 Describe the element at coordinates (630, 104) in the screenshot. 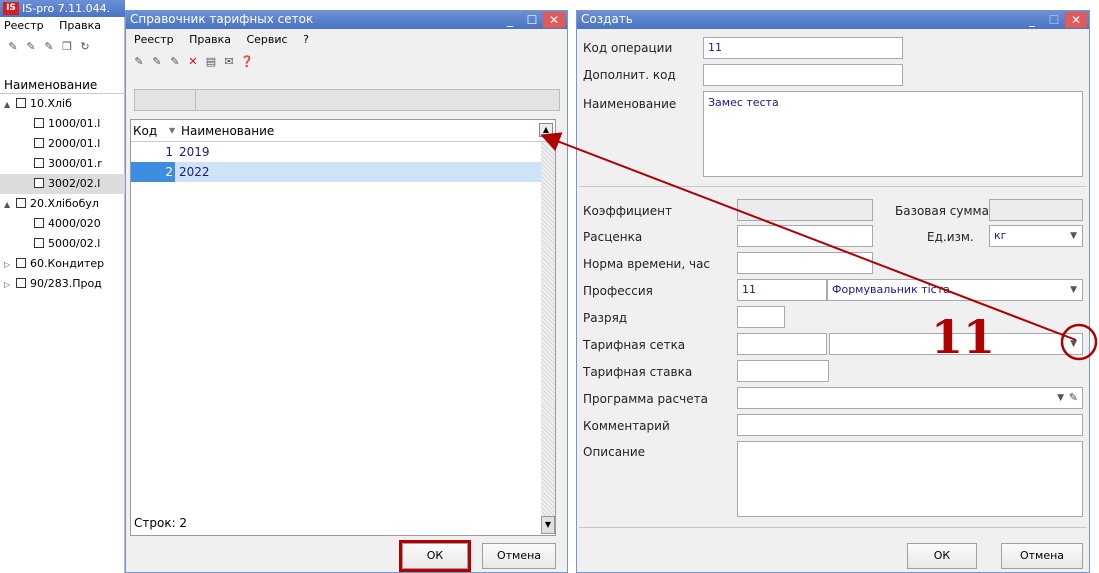

I see `name-label: Наименование` at that location.